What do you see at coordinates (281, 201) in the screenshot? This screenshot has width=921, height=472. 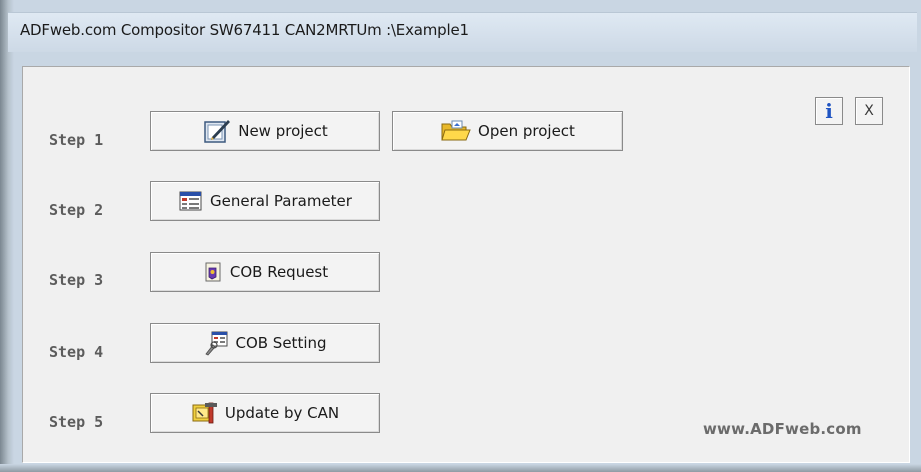 I see `general-parameter-label: General Parameter` at bounding box center [281, 201].